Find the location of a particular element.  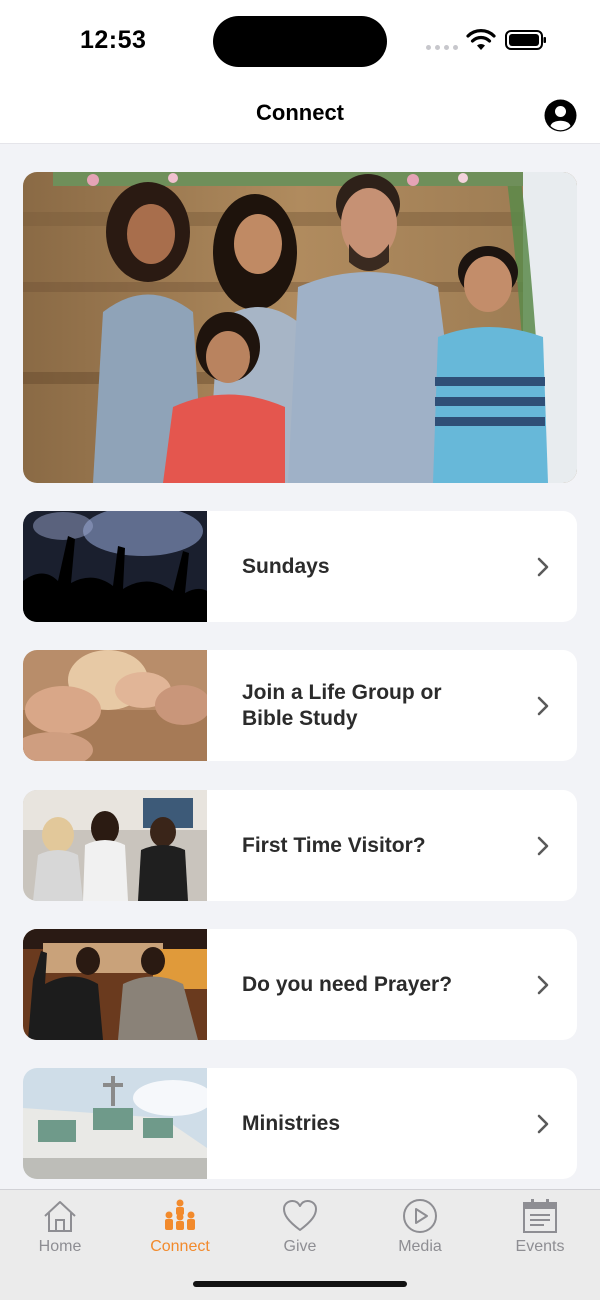

life-group-thumbnail is located at coordinates (115, 705).